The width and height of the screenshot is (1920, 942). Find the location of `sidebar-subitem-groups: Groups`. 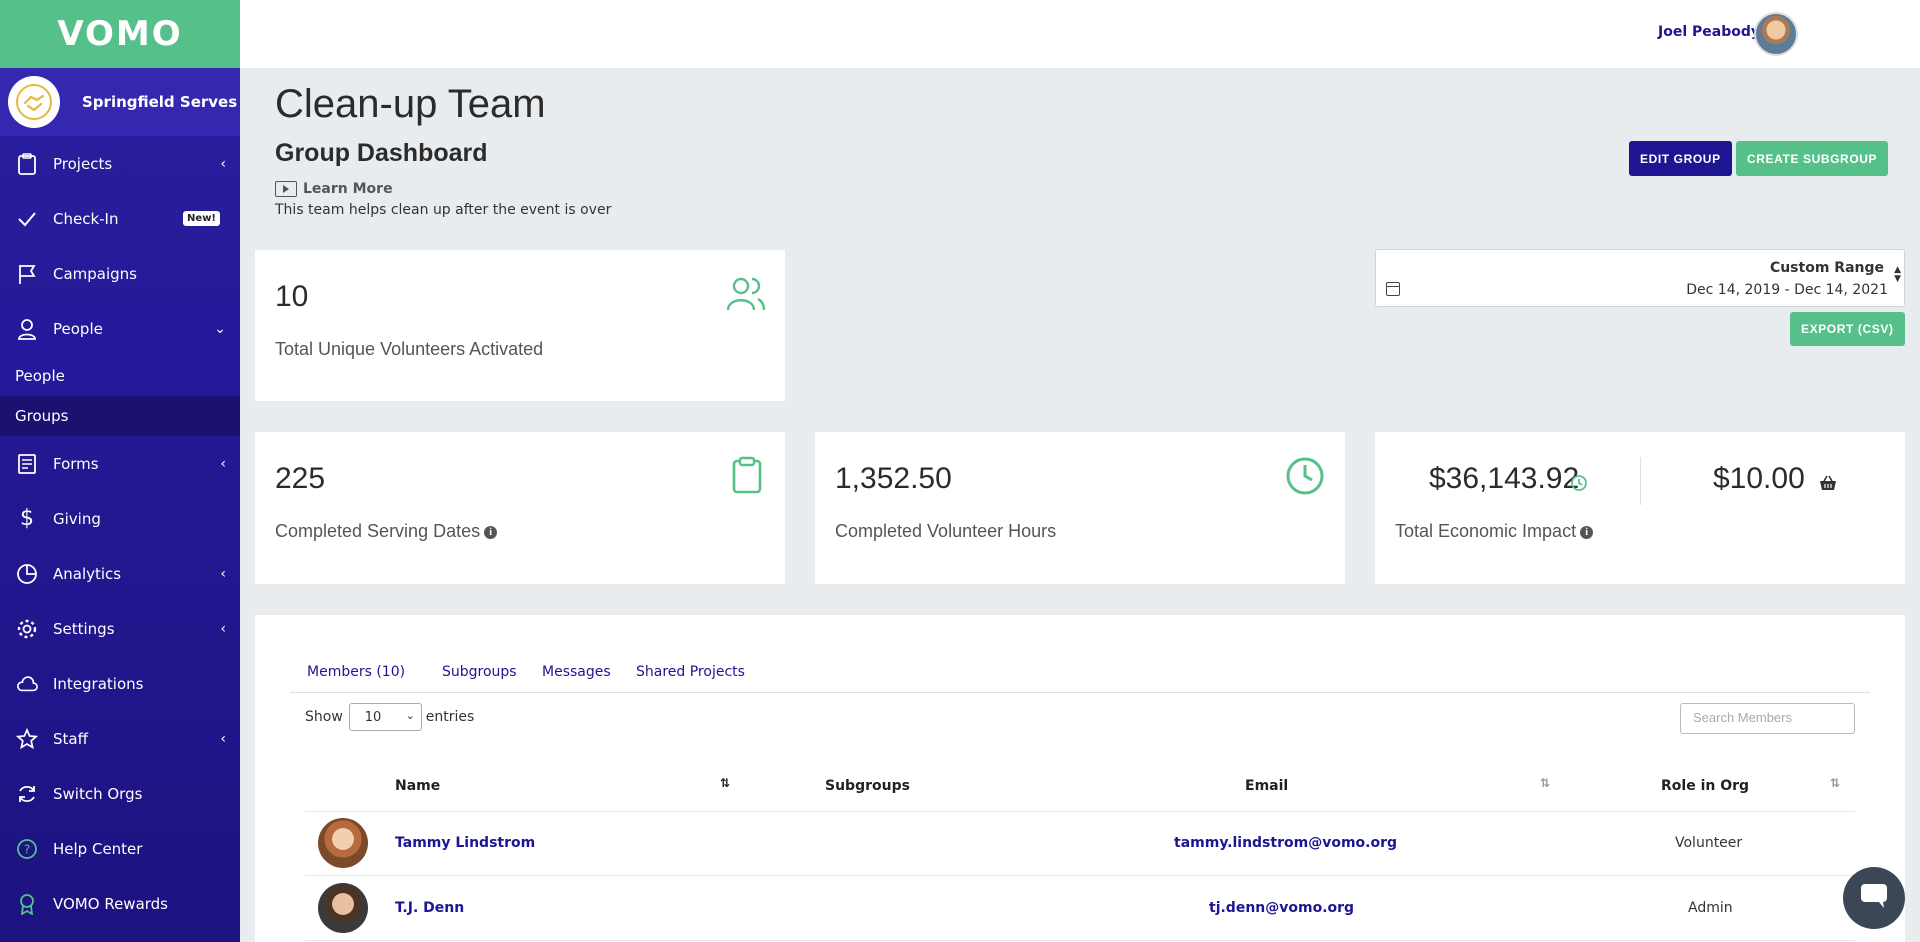

sidebar-subitem-groups: Groups is located at coordinates (120, 416).